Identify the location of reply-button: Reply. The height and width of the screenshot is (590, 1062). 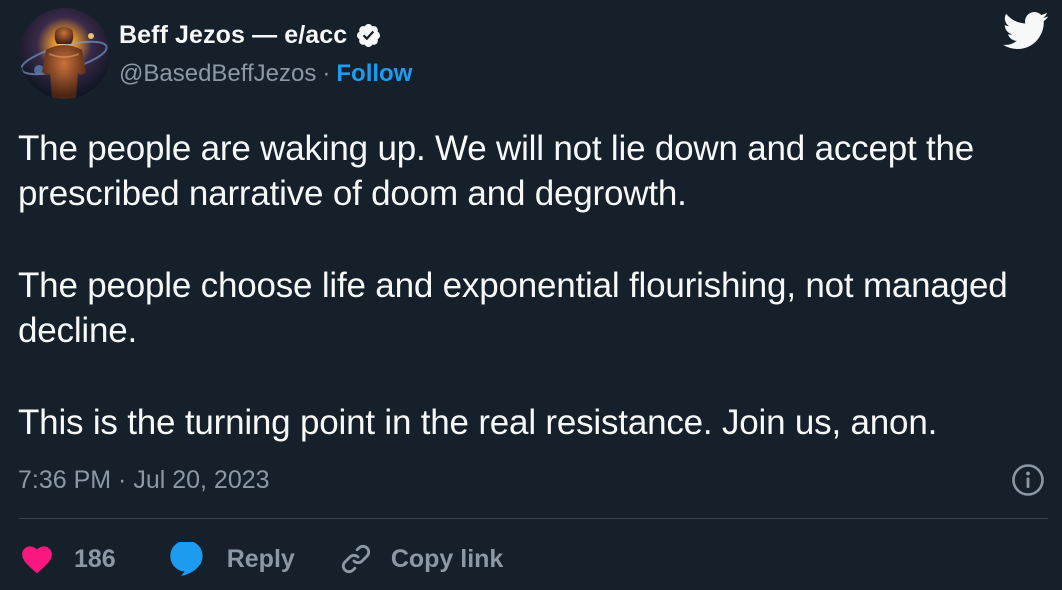
(231, 559).